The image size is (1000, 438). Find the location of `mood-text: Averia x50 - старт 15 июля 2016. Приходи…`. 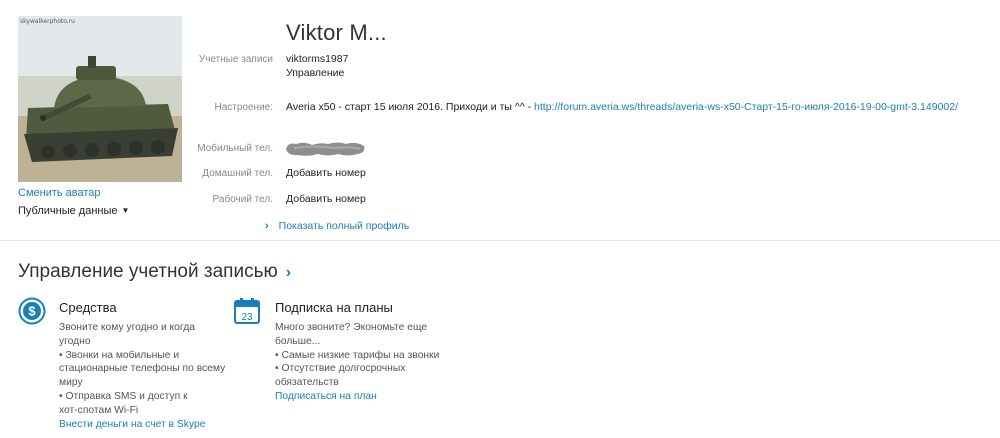

mood-text: Averia x50 - старт 15 июля 2016. Приходи… is located at coordinates (410, 107).